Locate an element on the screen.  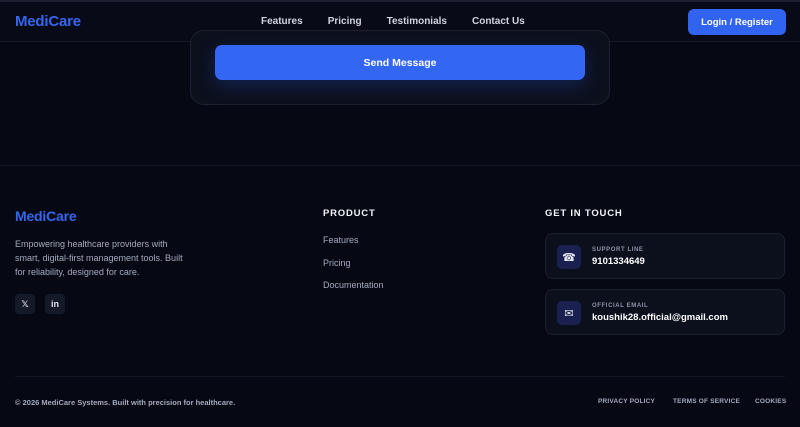
footer-link-documentation: Documentation is located at coordinates (353, 285).